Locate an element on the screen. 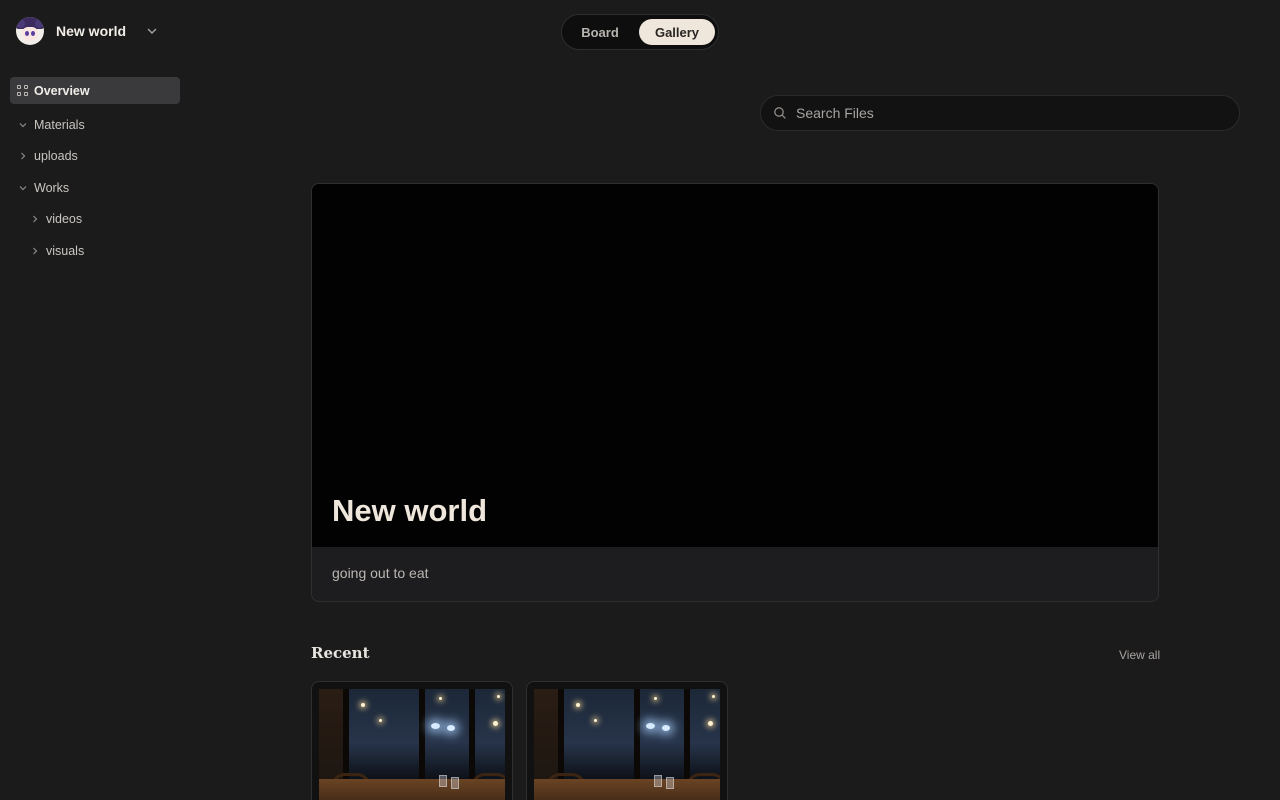 This screenshot has height=800, width=1280. tab-gallery: Gallery is located at coordinates (677, 32).